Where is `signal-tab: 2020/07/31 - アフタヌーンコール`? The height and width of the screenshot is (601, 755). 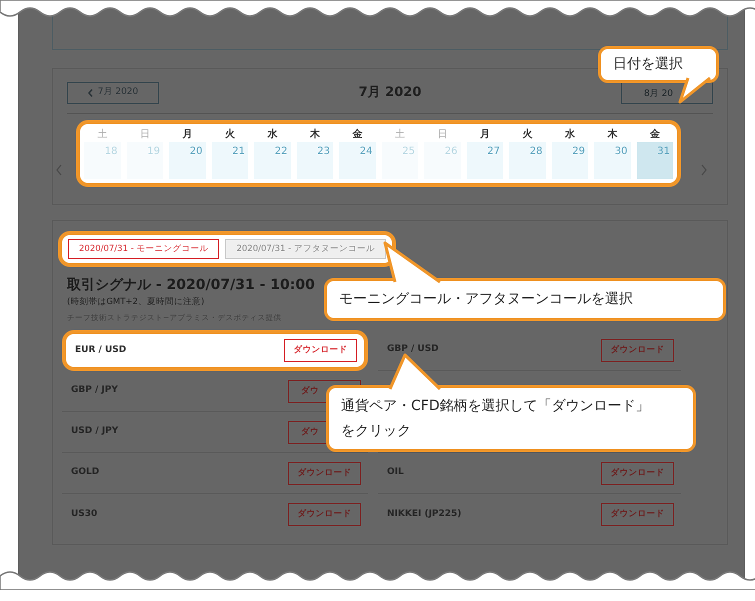
signal-tab: 2020/07/31 - アフタヌーンコール is located at coordinates (305, 249).